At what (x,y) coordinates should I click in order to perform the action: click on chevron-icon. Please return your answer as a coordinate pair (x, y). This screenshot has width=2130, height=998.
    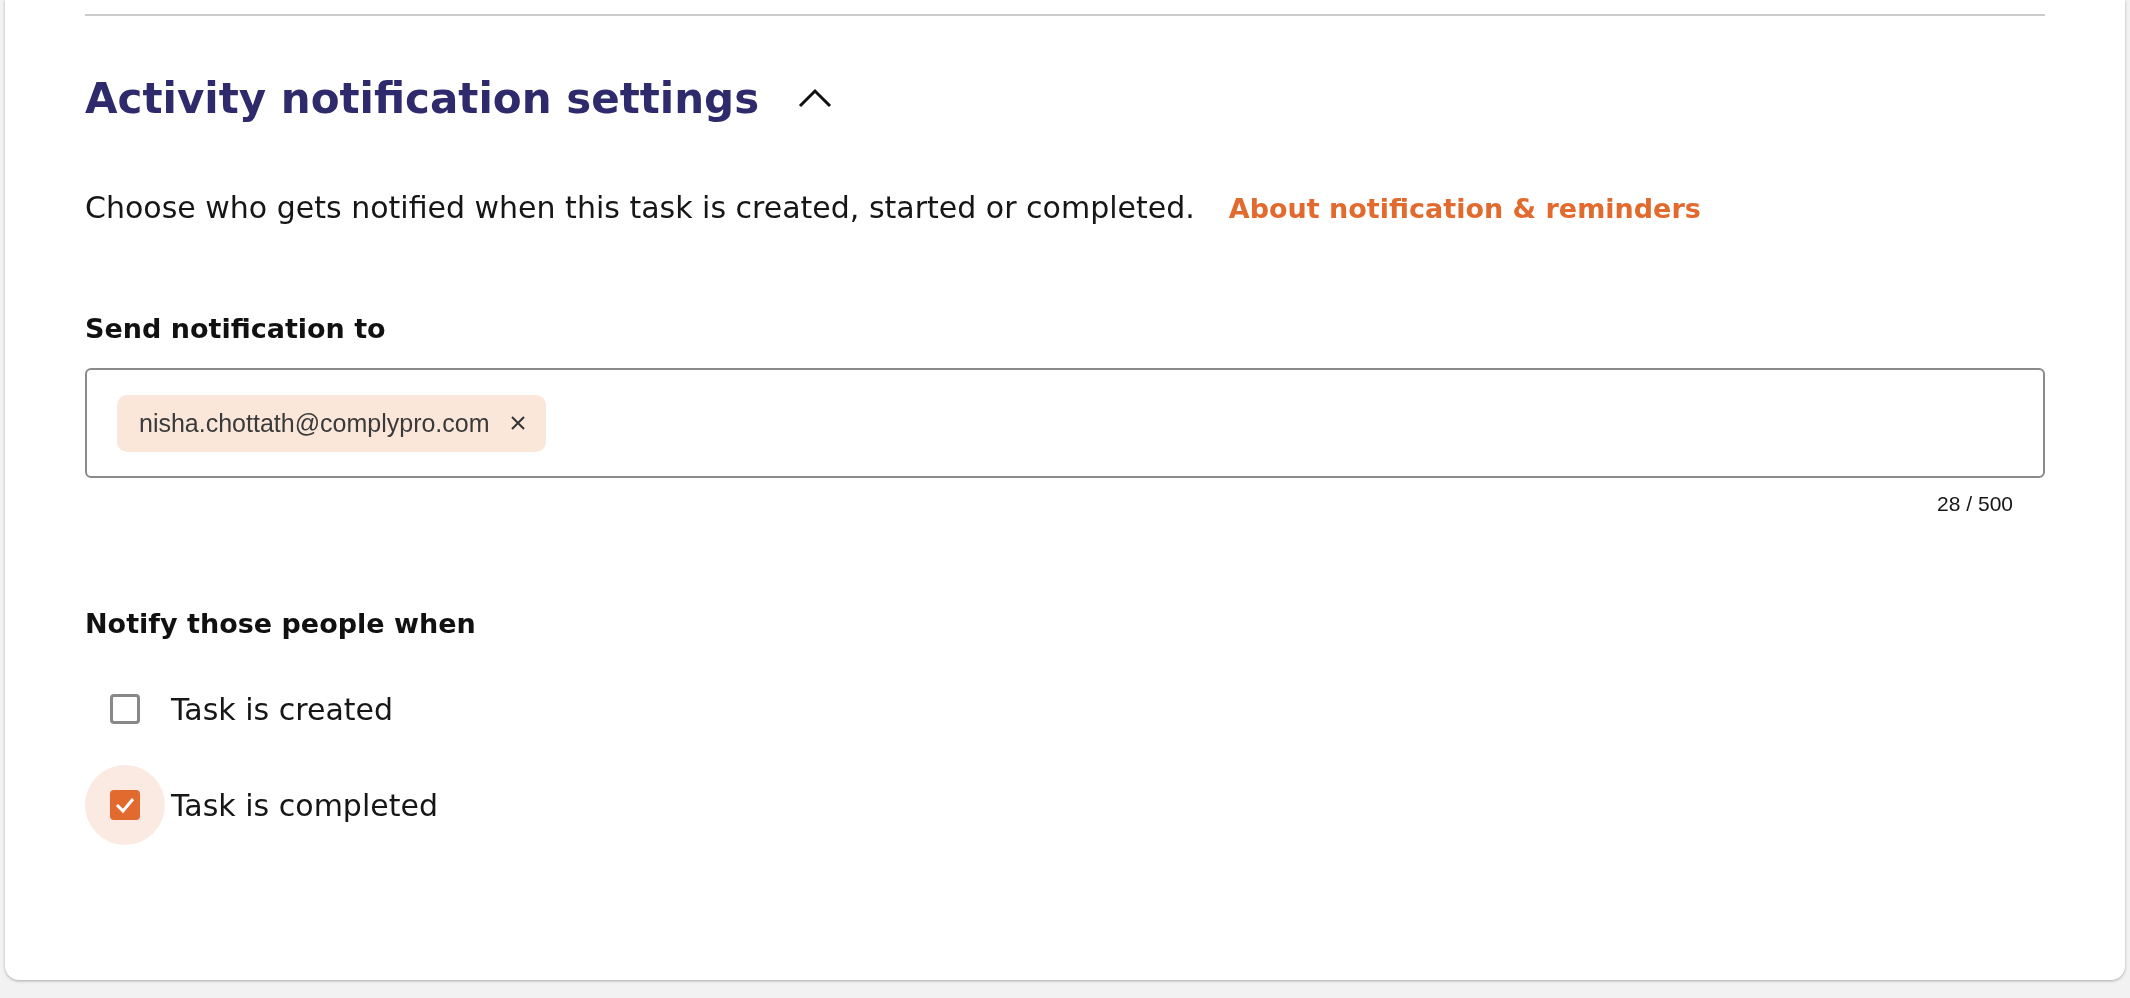
    Looking at the image, I should click on (815, 98).